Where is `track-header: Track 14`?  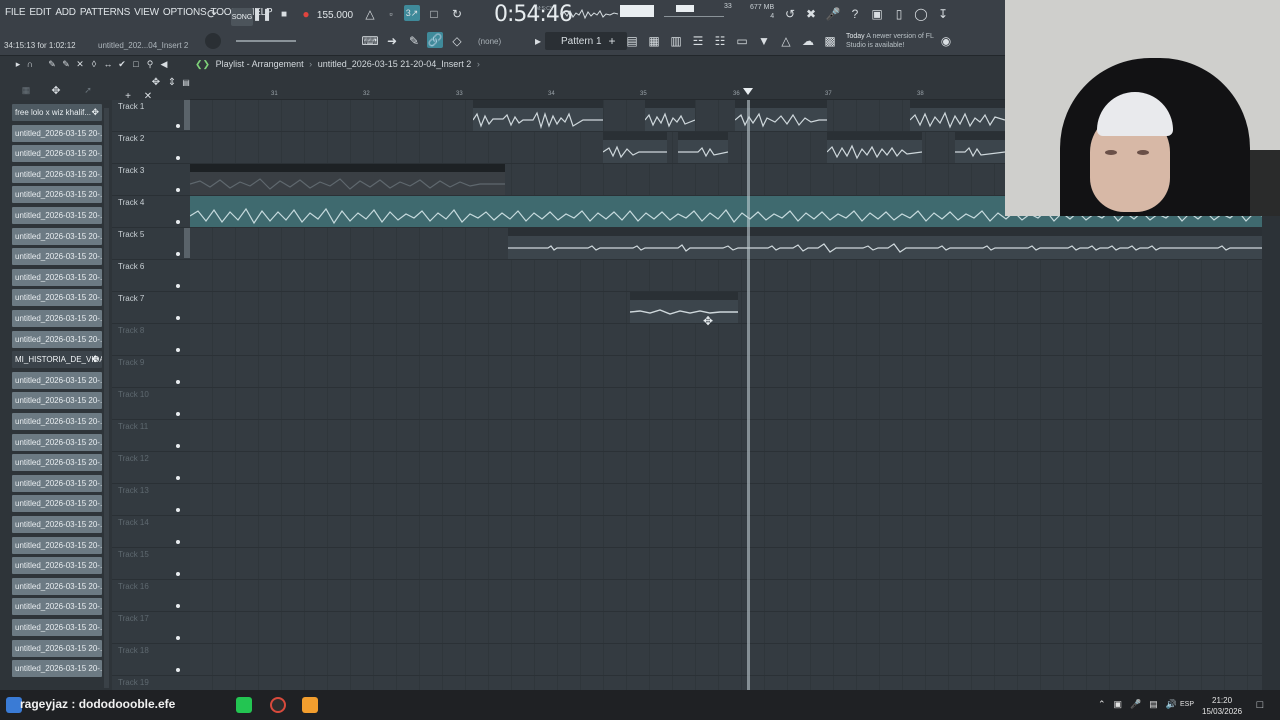
track-header: Track 14 is located at coordinates (151, 532).